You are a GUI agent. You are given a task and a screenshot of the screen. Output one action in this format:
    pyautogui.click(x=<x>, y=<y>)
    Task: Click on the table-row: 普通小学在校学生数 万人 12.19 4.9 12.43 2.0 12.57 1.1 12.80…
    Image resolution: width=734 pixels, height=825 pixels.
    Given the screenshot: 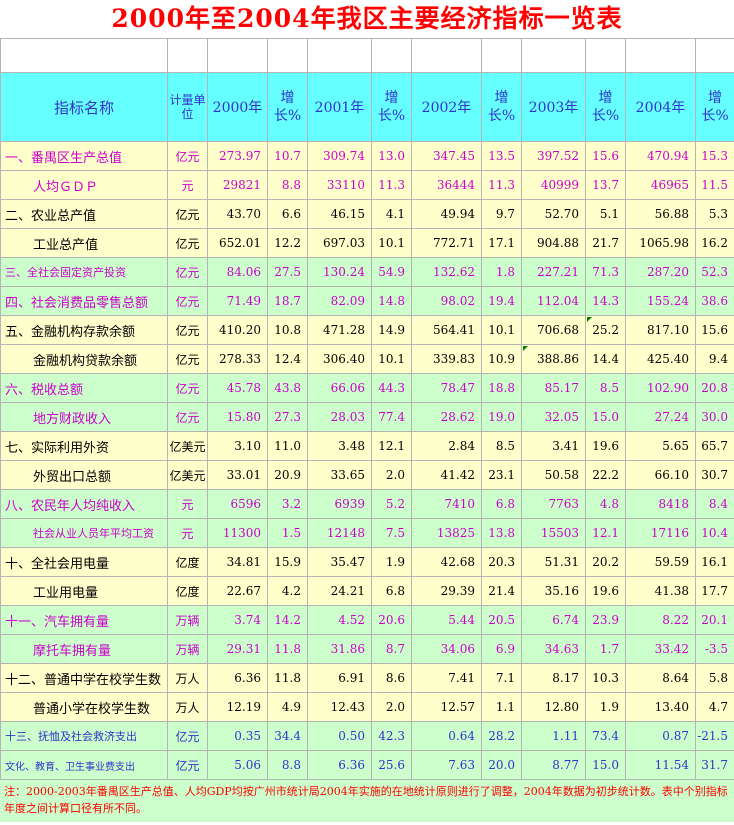 What is the action you would take?
    pyautogui.click(x=367, y=707)
    